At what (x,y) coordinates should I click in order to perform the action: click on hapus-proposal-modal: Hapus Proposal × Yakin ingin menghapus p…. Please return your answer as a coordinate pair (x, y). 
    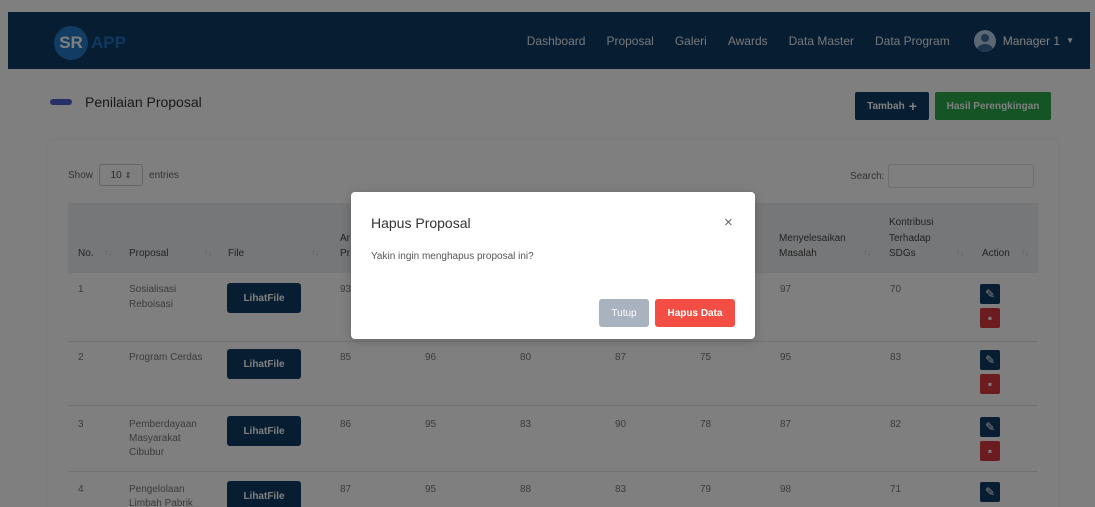
    Looking at the image, I should click on (553, 265).